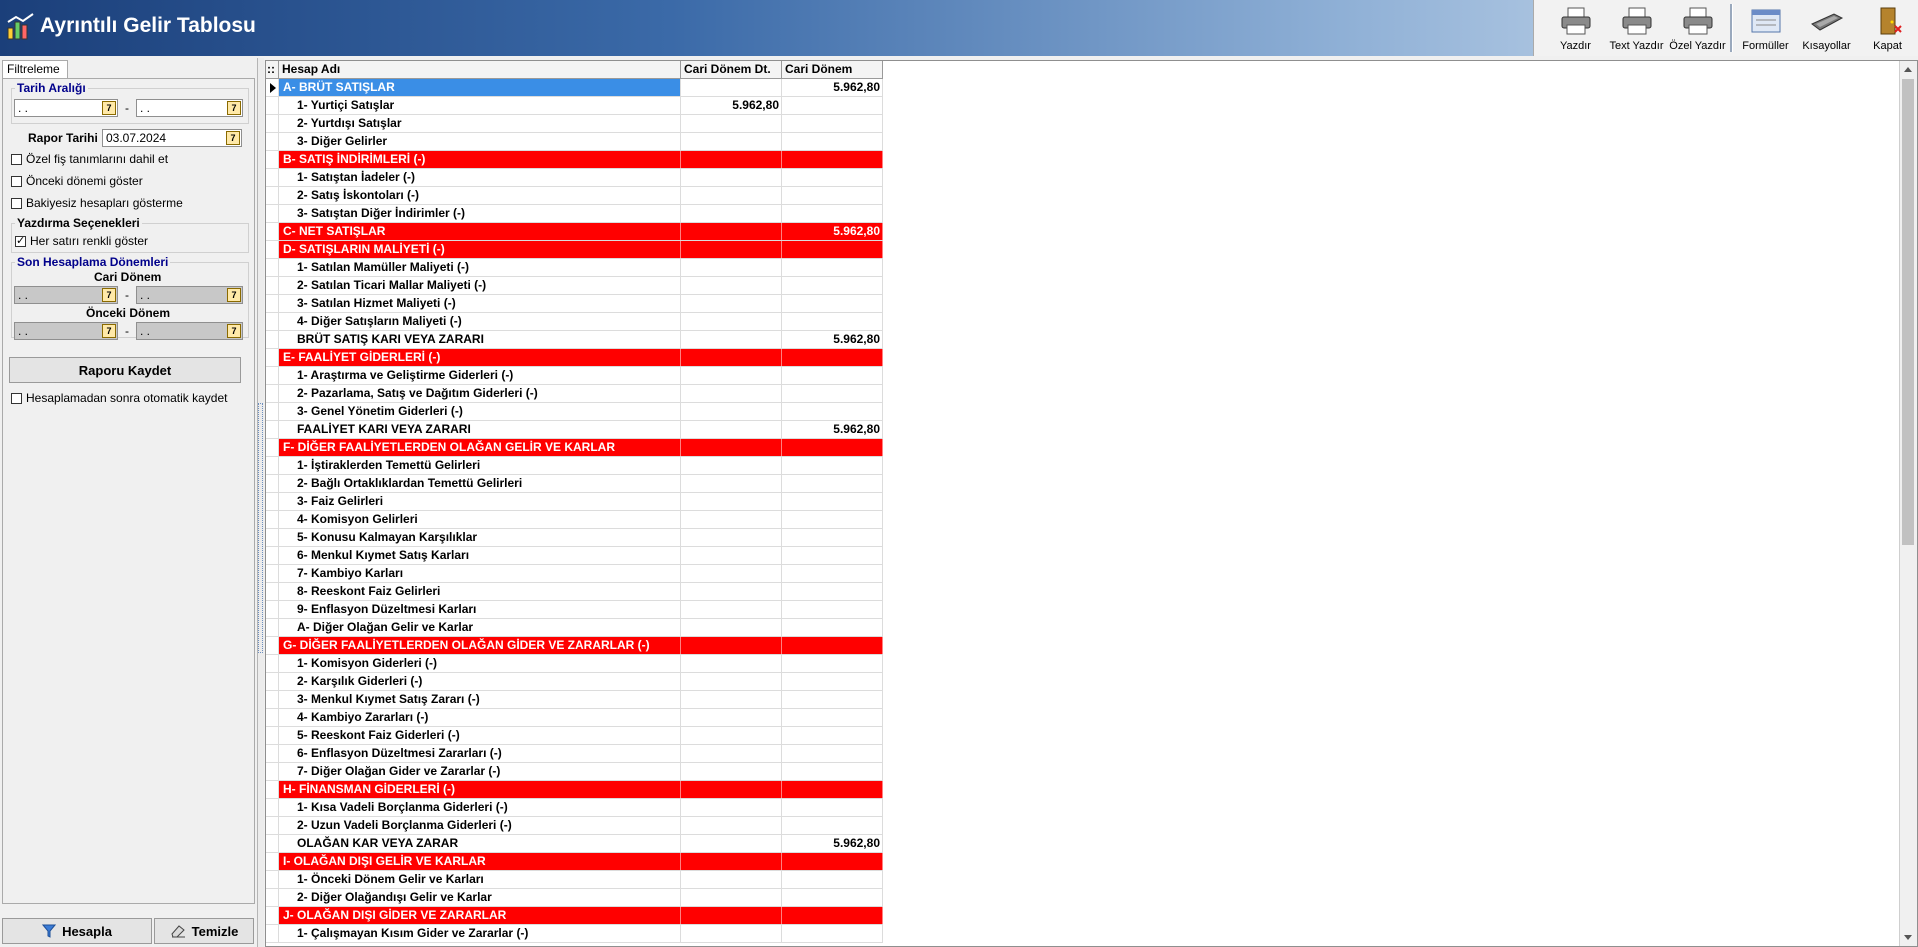  I want to click on table-row: 8- Reeskont Faiz Gelirleri, so click(574, 592).